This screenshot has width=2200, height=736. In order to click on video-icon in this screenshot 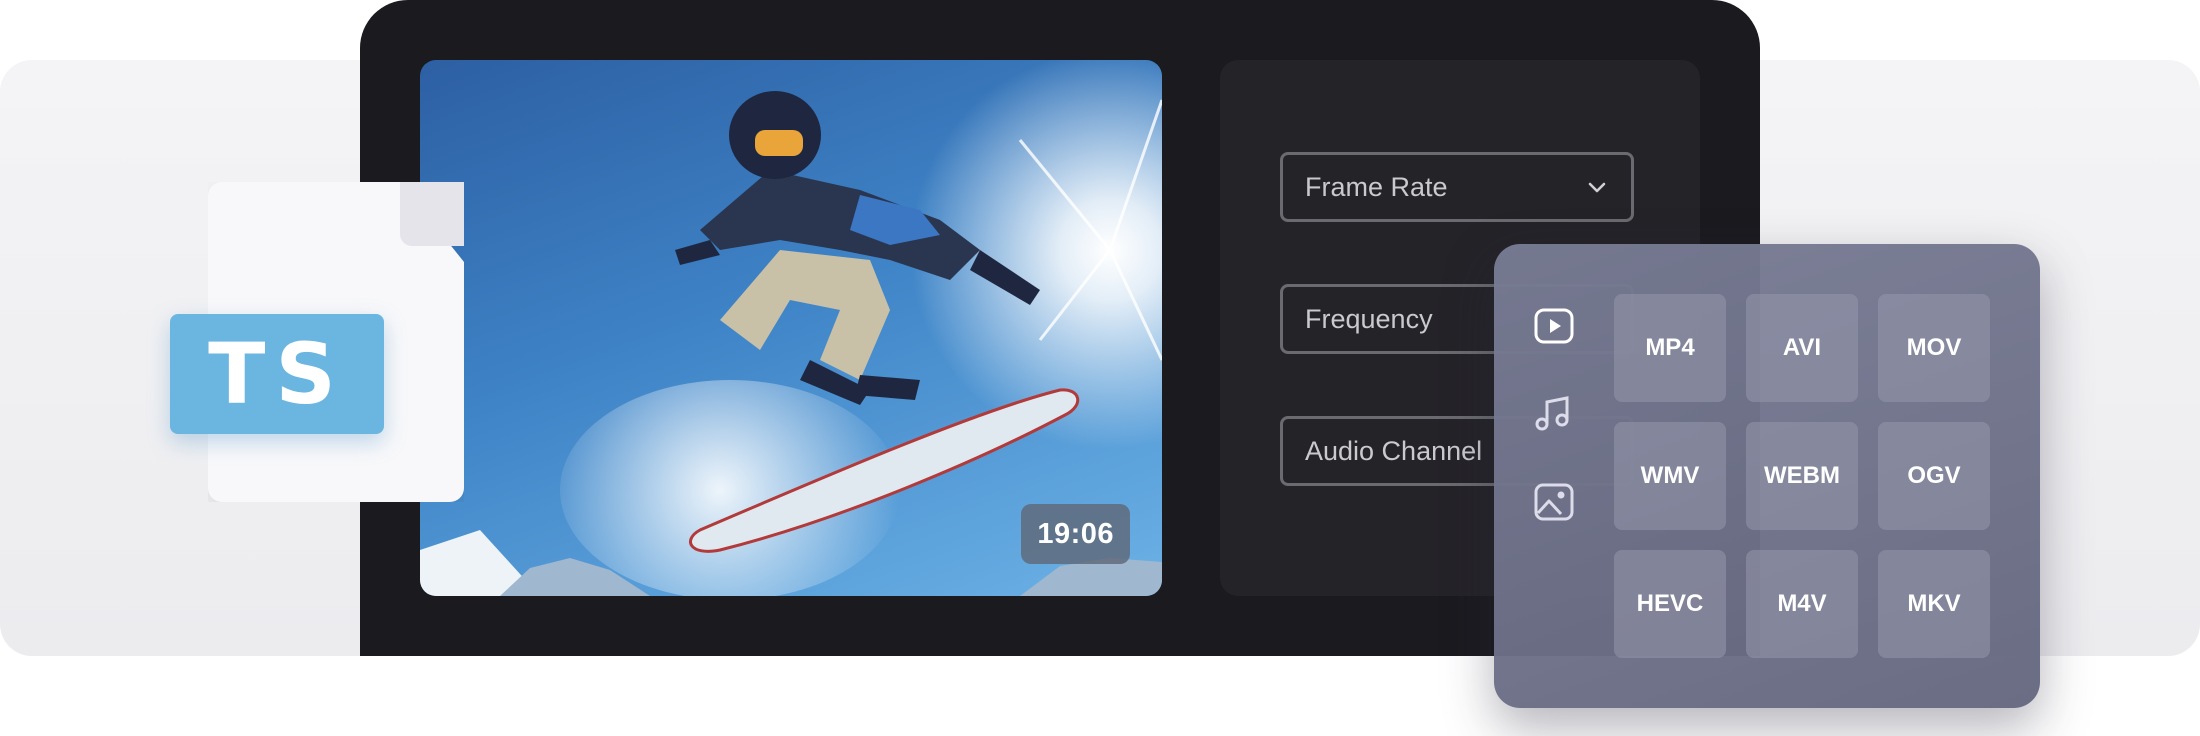, I will do `click(1554, 326)`.